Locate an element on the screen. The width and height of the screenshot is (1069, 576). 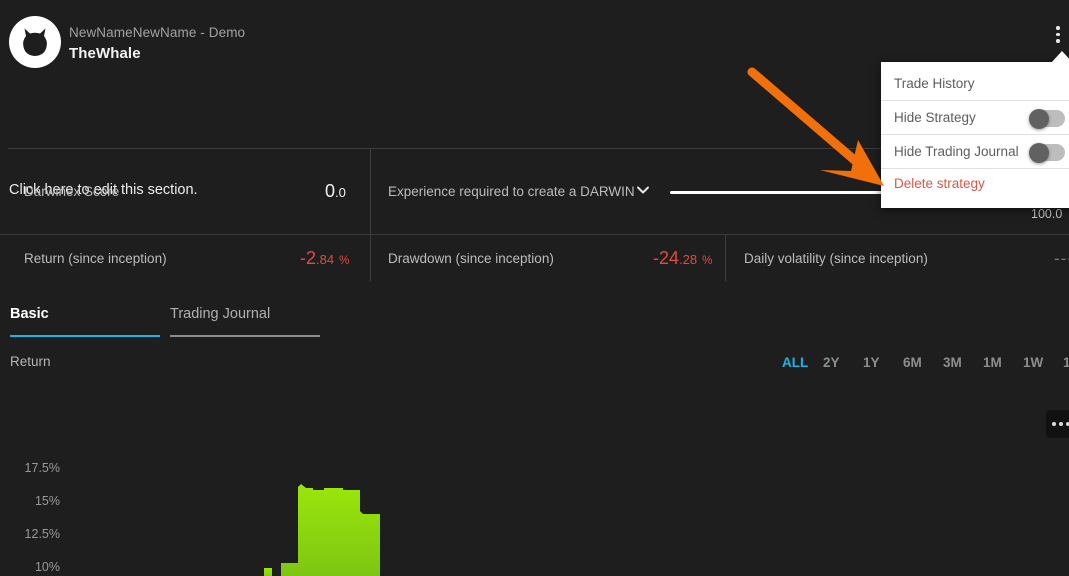
stat-daily-volatility: Daily volatility (since inception) --- is located at coordinates (897, 258).